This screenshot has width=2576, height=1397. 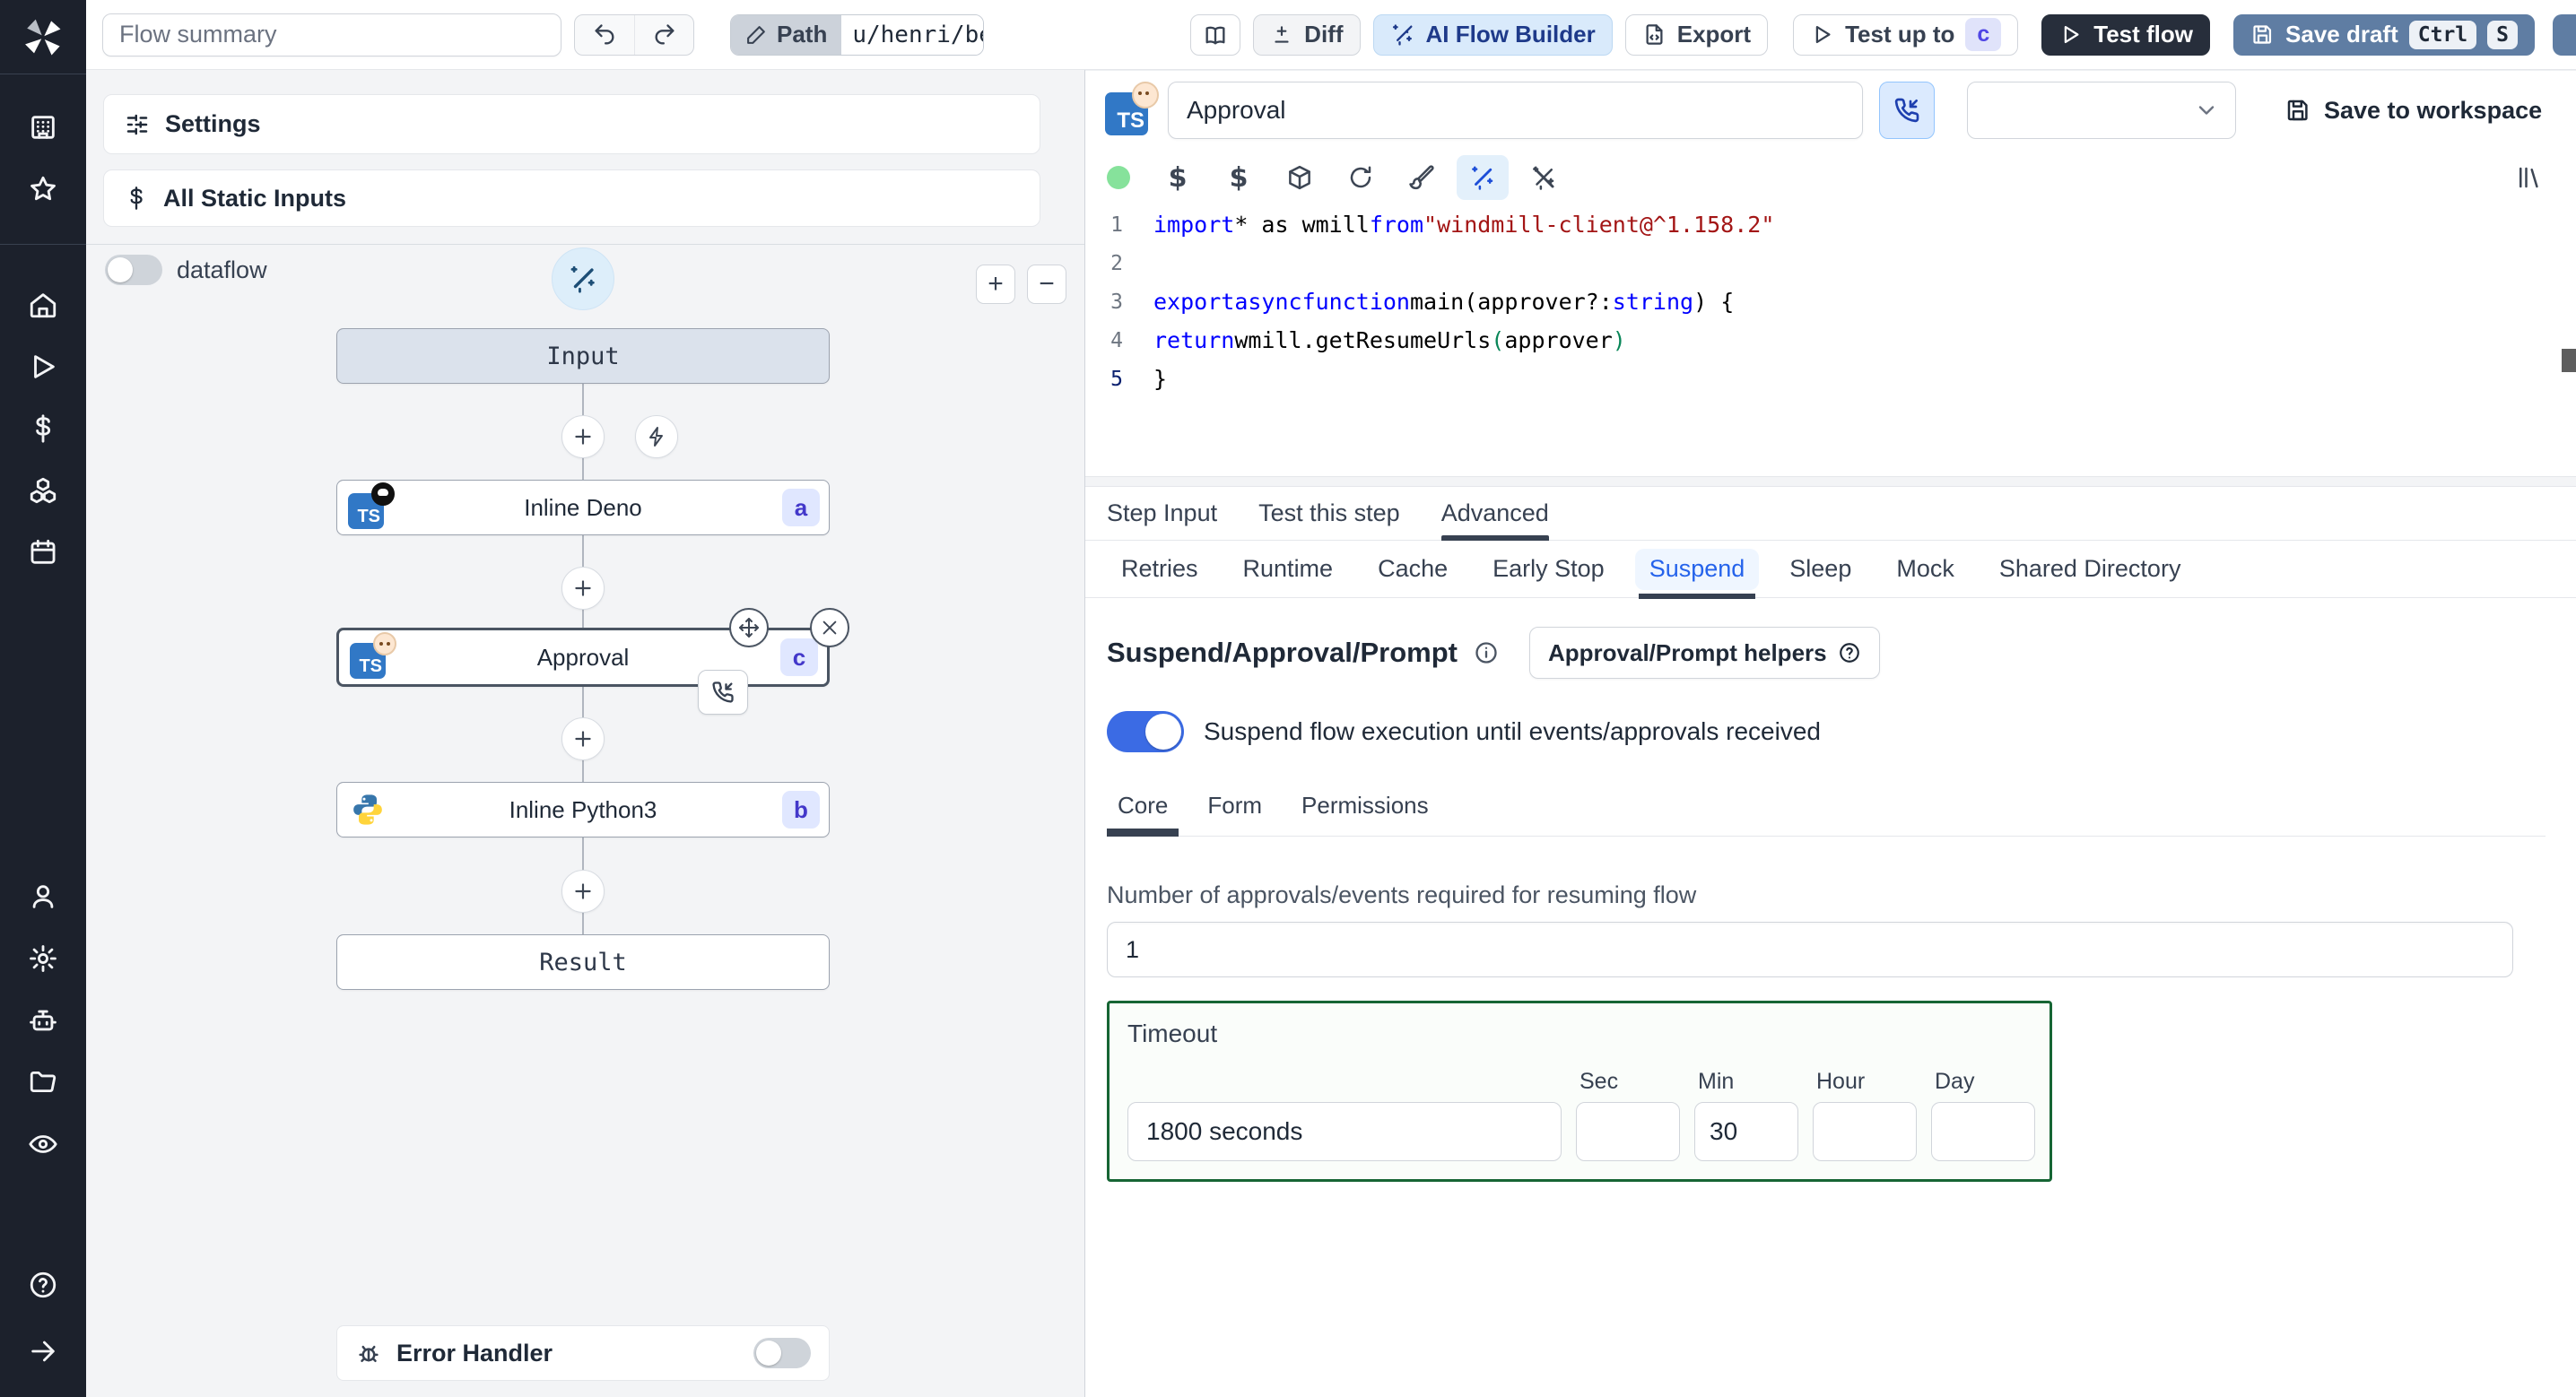 I want to click on code-line: 2, so click(x=1830, y=263).